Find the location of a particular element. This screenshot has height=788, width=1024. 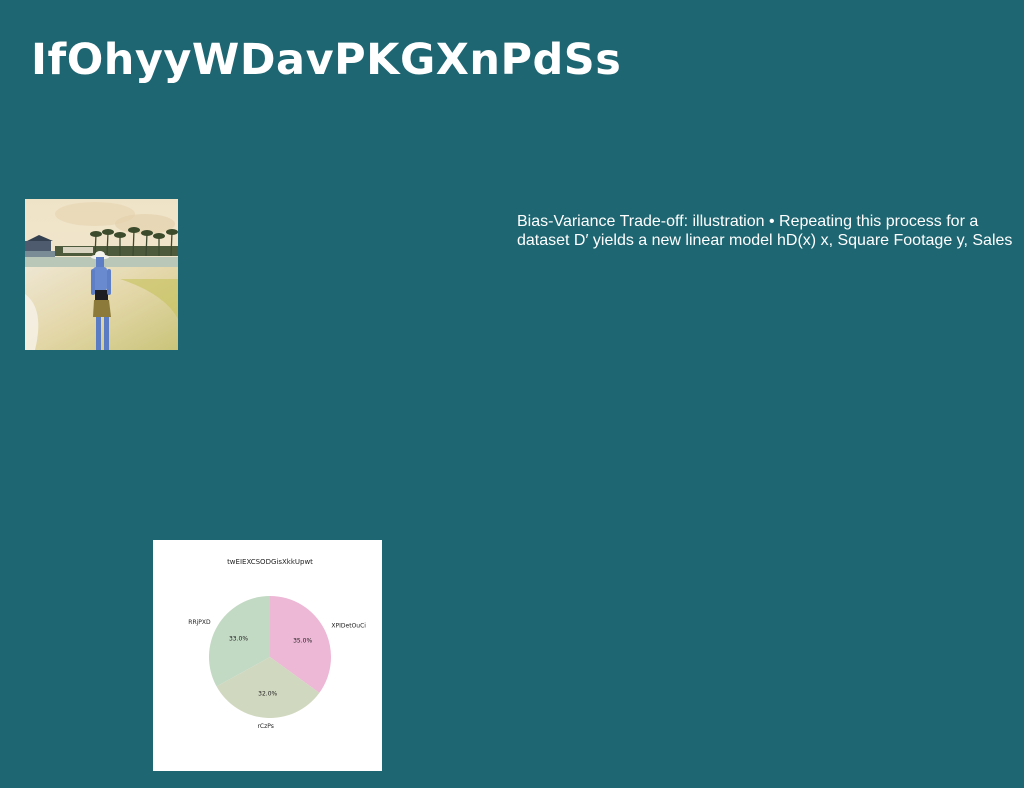

pie-pct-label: 32.0% is located at coordinates (267, 694).